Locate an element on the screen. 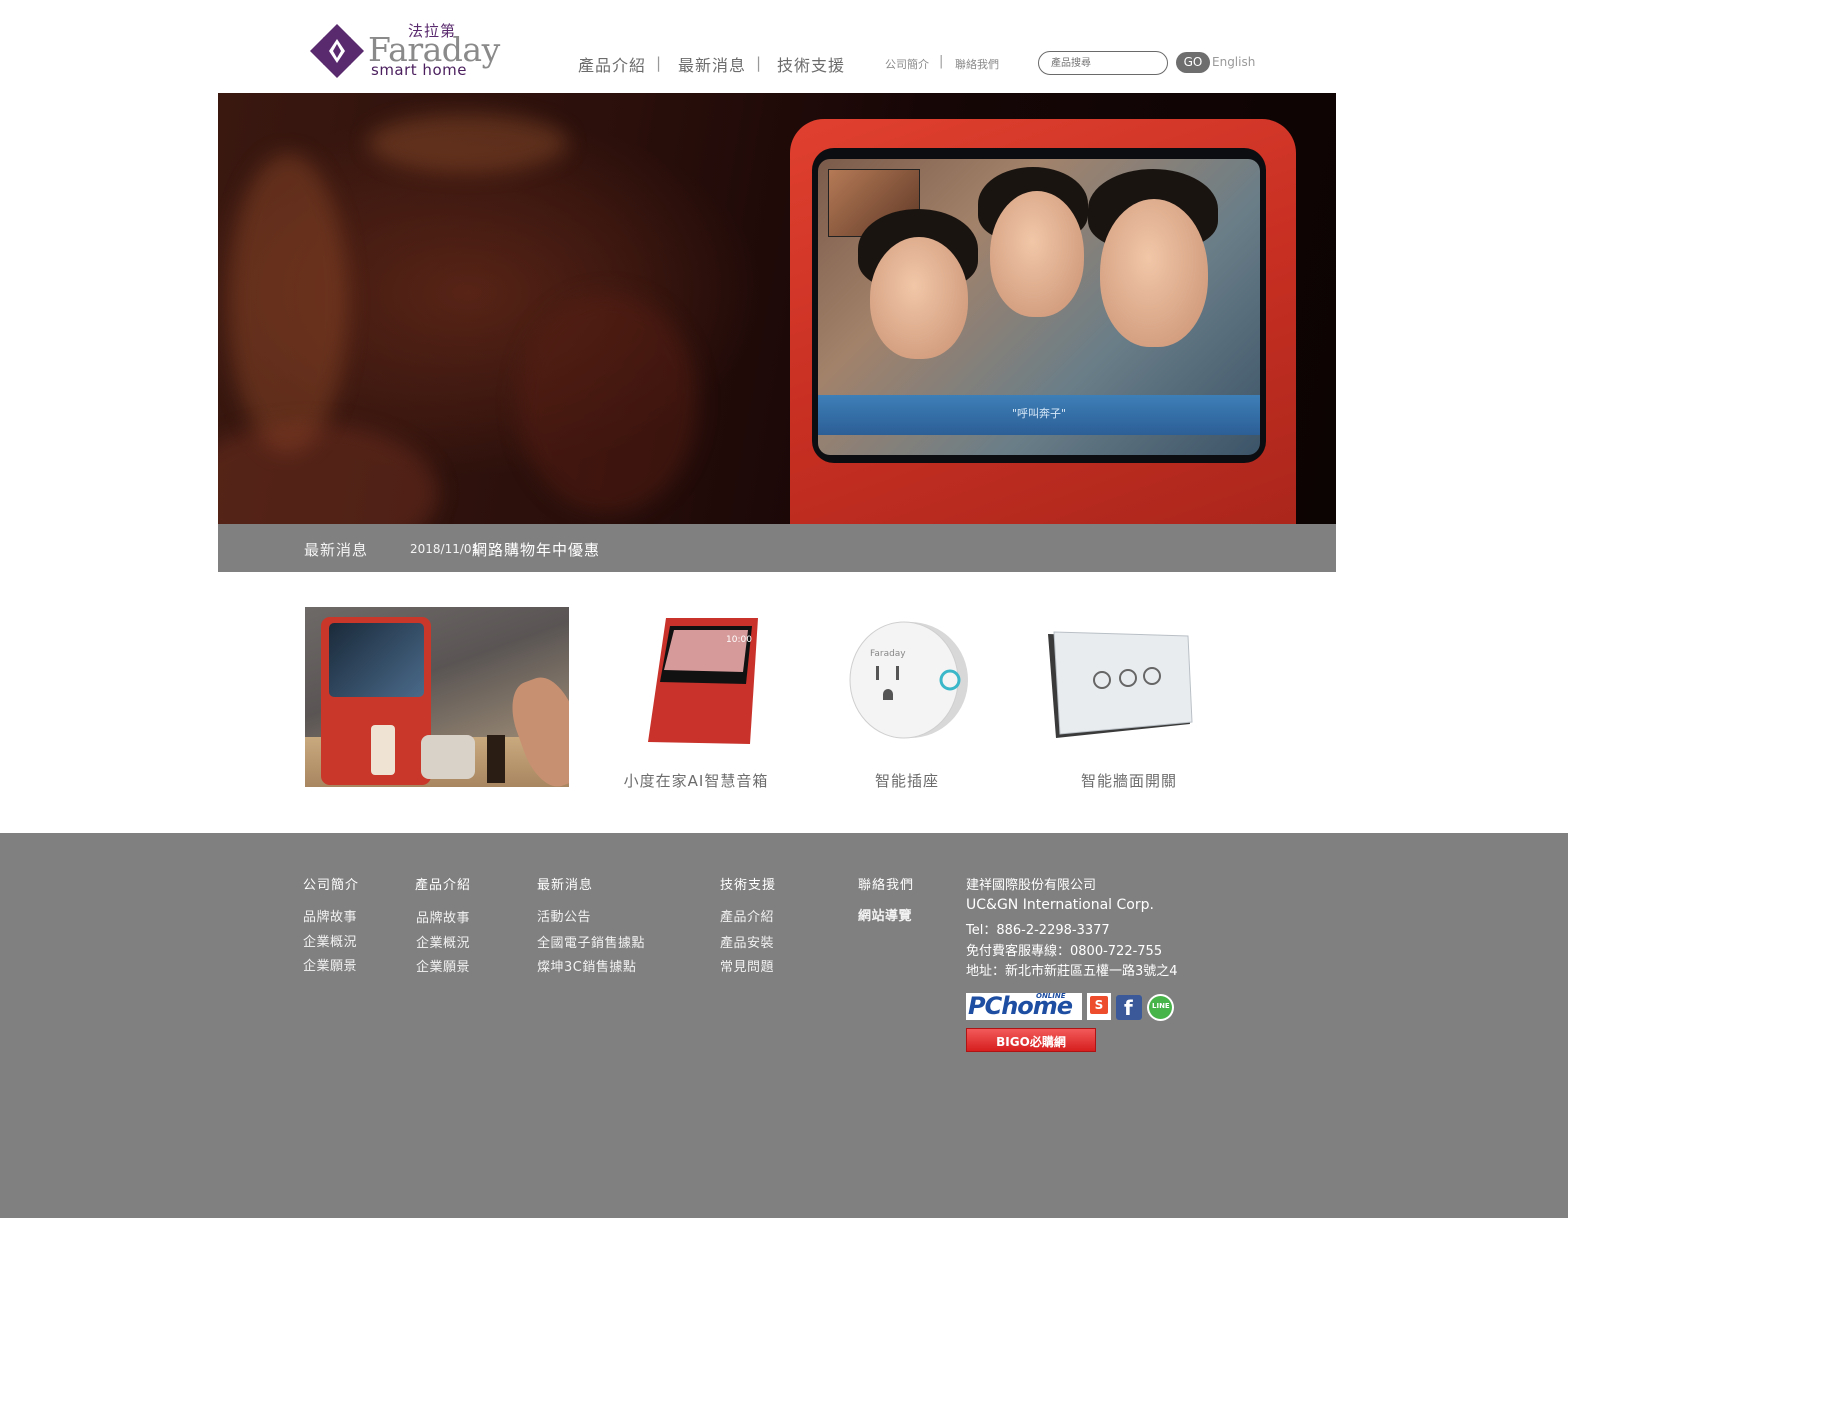  footer-col-products: 產品介紹 is located at coordinates (443, 883).